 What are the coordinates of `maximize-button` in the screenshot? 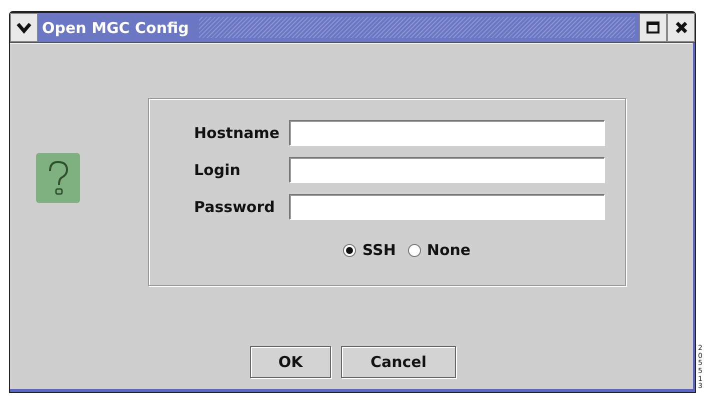 It's located at (653, 27).